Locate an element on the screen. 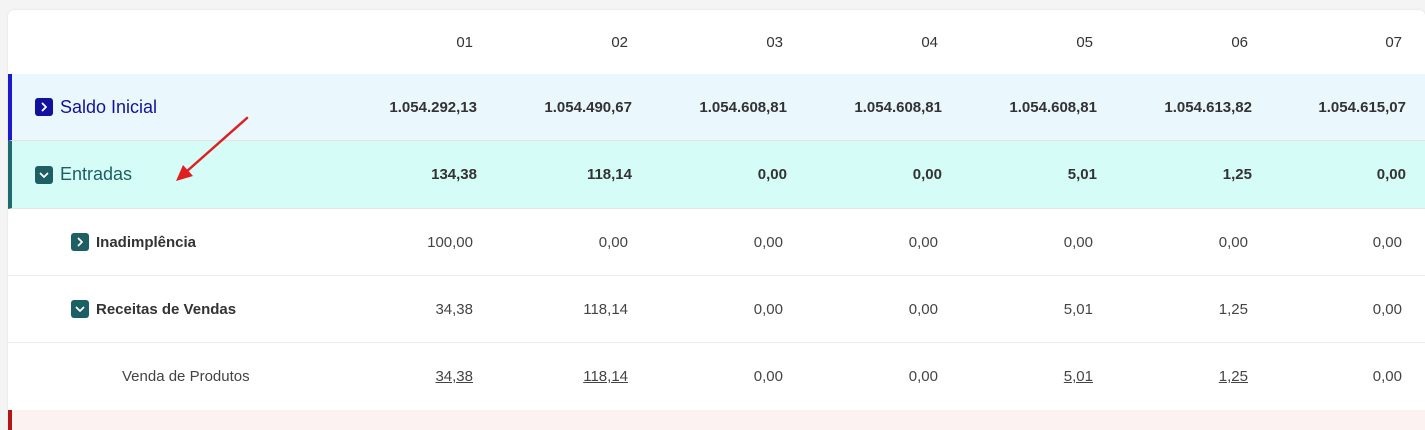  receitas-de-vendas-label: Receitas de Vendas is located at coordinates (166, 309).